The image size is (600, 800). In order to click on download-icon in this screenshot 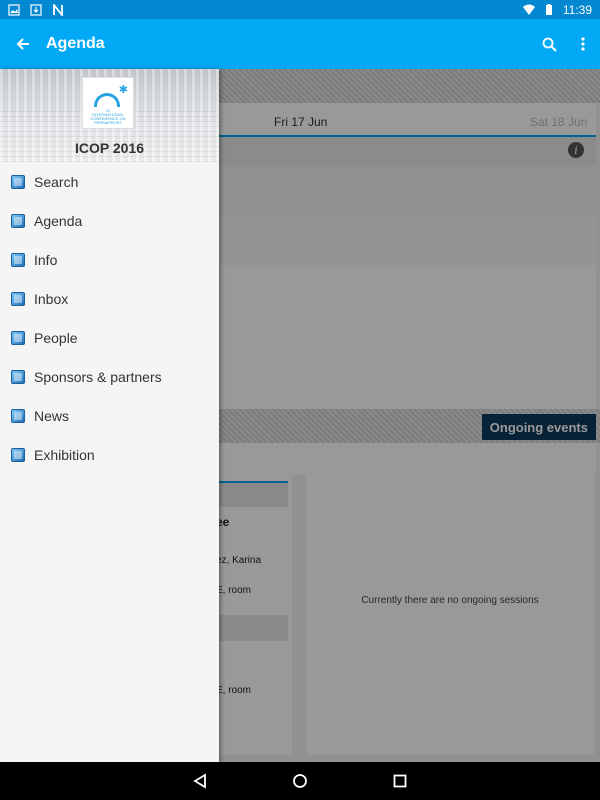, I will do `click(36, 9)`.